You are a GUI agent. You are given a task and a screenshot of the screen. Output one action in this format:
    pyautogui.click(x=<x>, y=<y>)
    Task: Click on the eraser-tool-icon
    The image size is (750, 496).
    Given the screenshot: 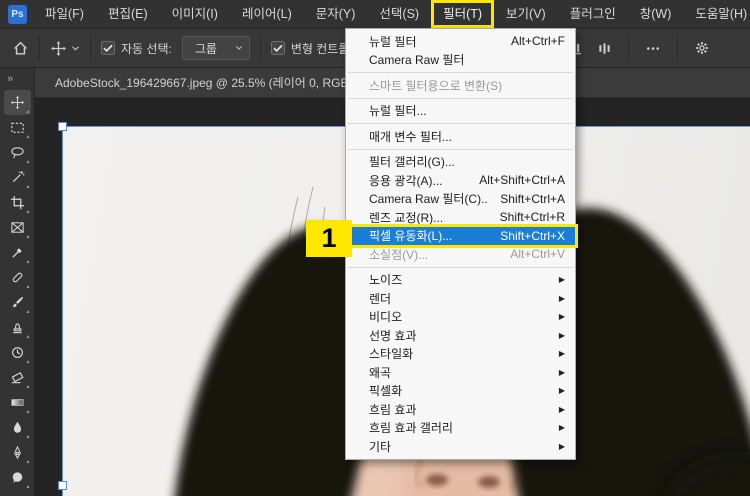 What is the action you would take?
    pyautogui.click(x=17, y=377)
    